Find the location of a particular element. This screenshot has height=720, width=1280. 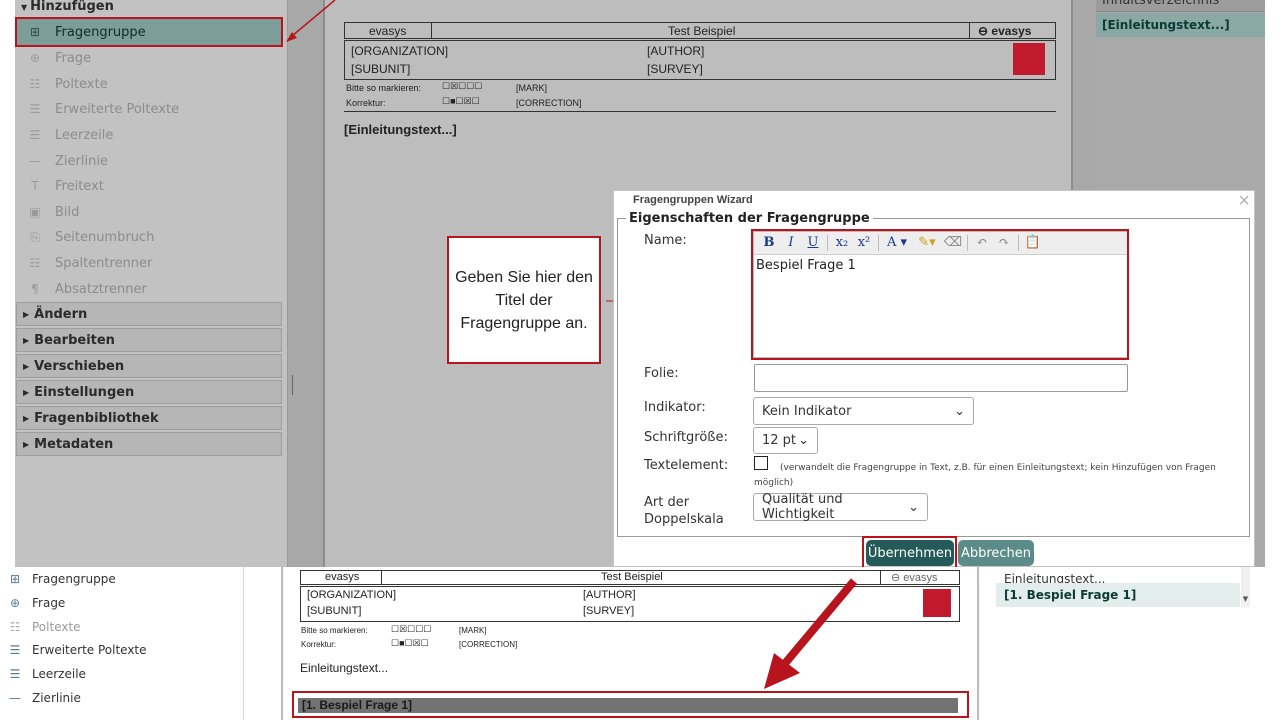

result-doc-header-row: evasys Test Beispiel ⊖ evasys is located at coordinates (630, 577).